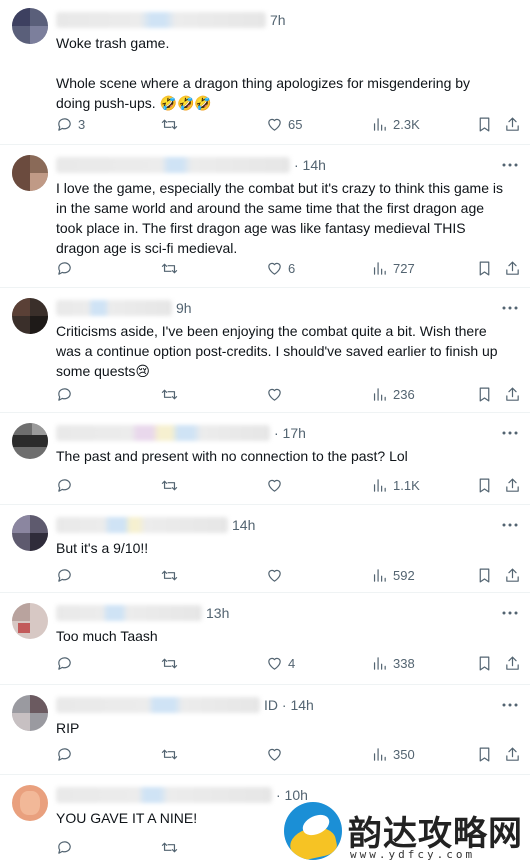 The width and height of the screenshot is (530, 867). Describe the element at coordinates (310, 165) in the screenshot. I see `tweet-time: · 14h` at that location.